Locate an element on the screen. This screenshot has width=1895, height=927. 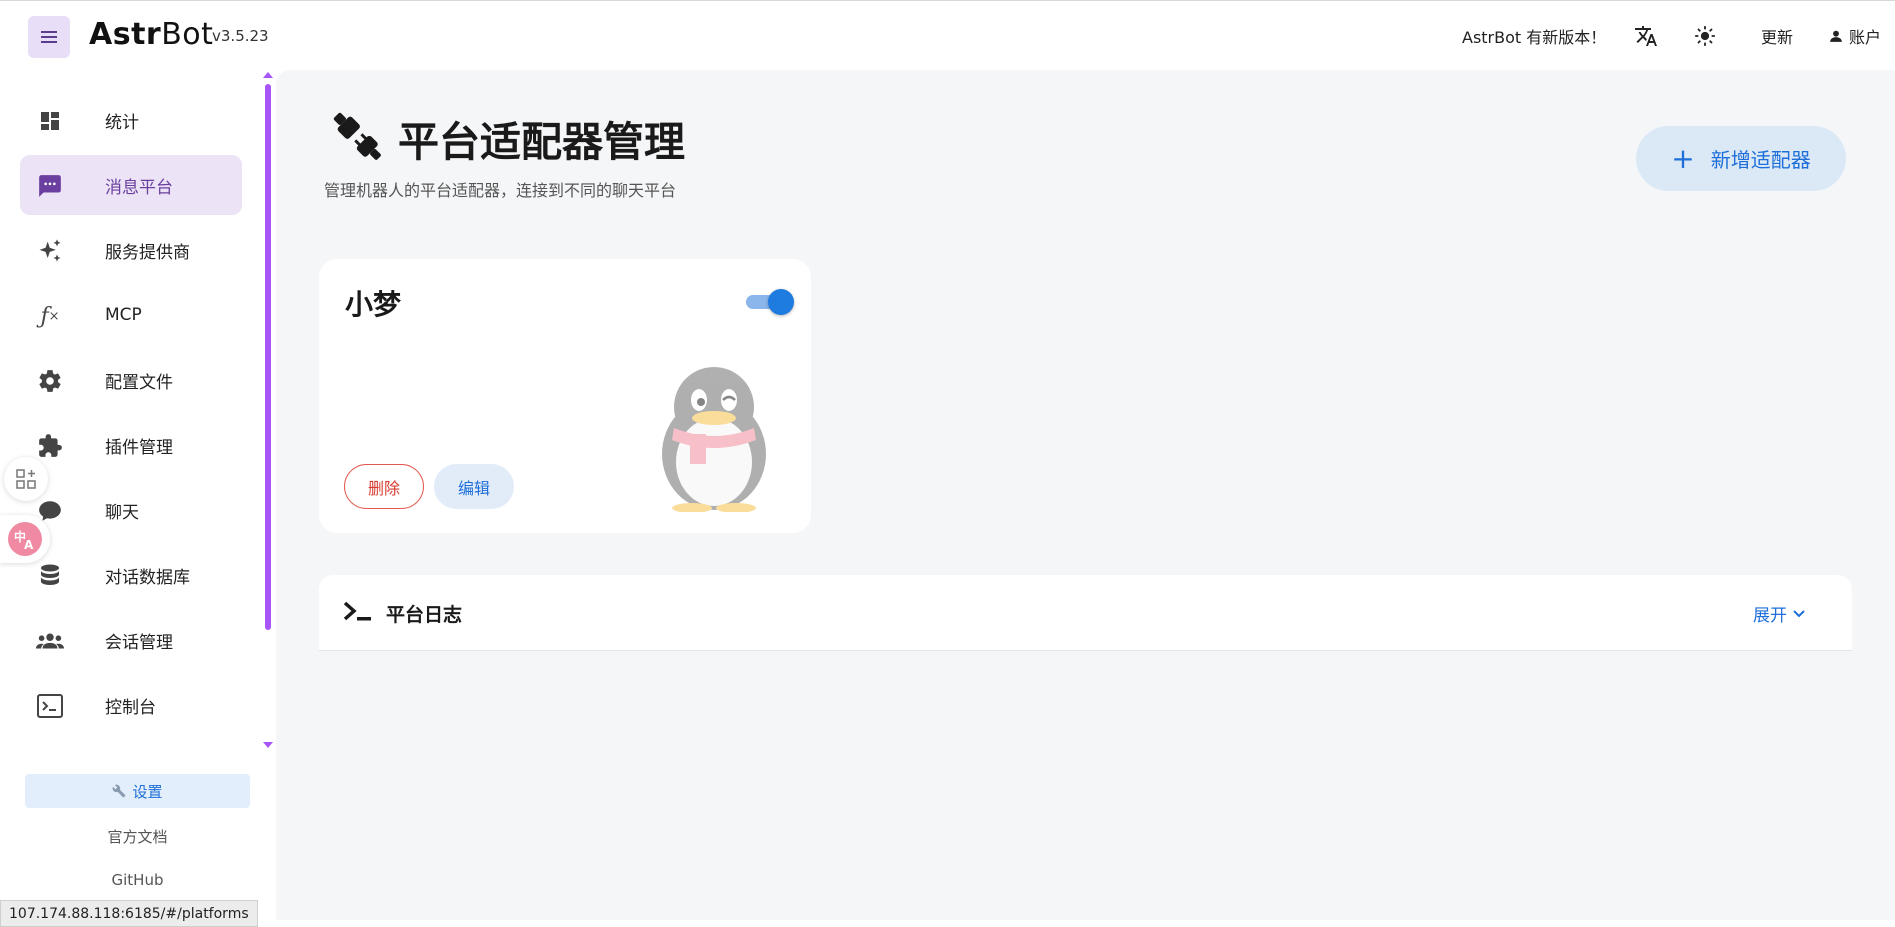
settings-label: 设置 is located at coordinates (147, 791).